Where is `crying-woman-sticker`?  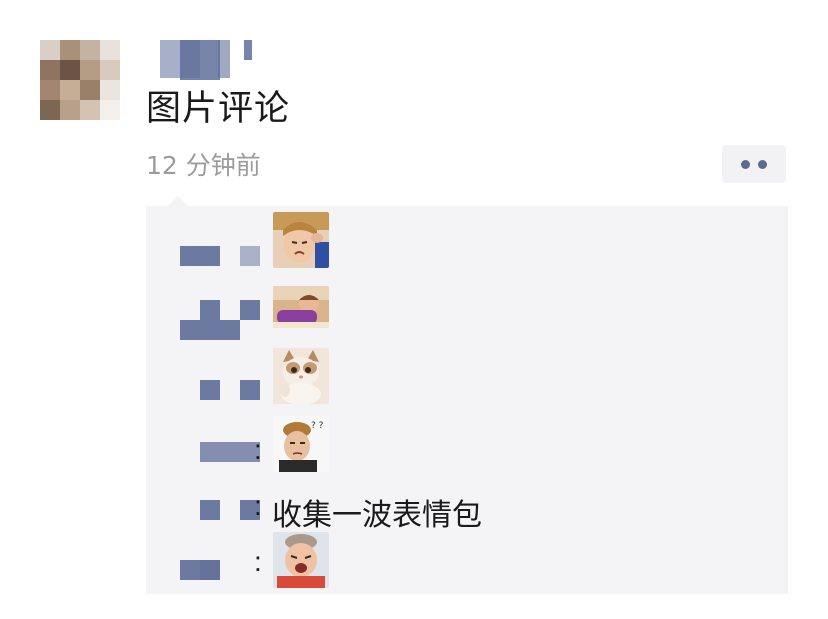
crying-woman-sticker is located at coordinates (301, 240).